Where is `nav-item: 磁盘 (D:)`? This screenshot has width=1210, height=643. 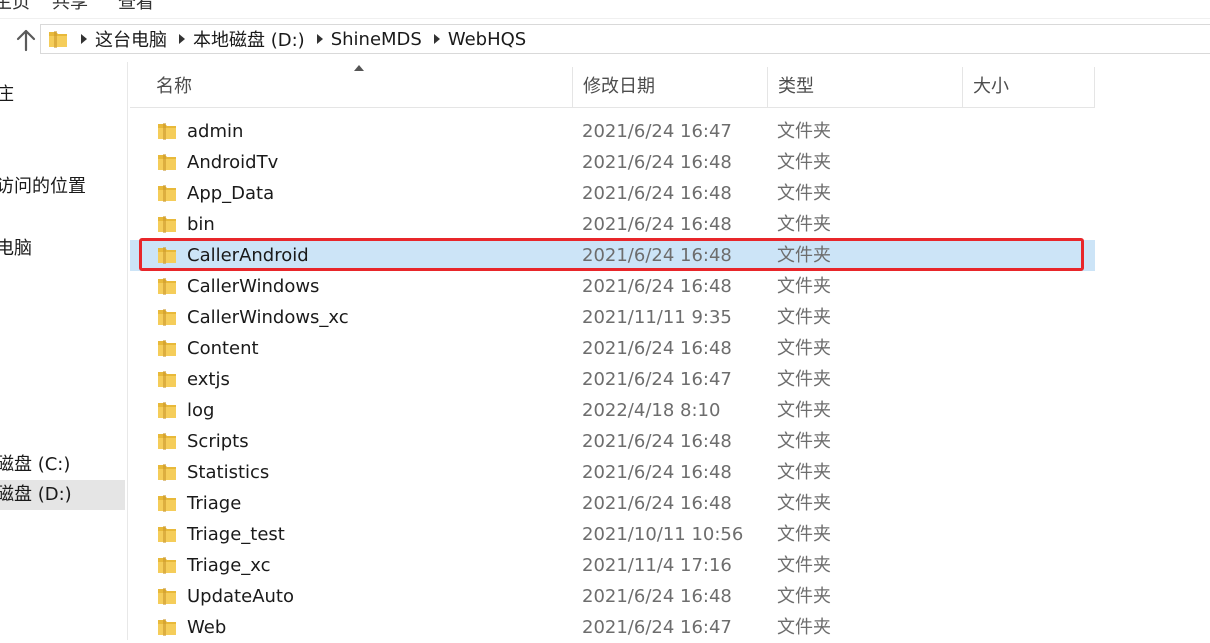
nav-item: 磁盘 (D:) is located at coordinates (62, 495).